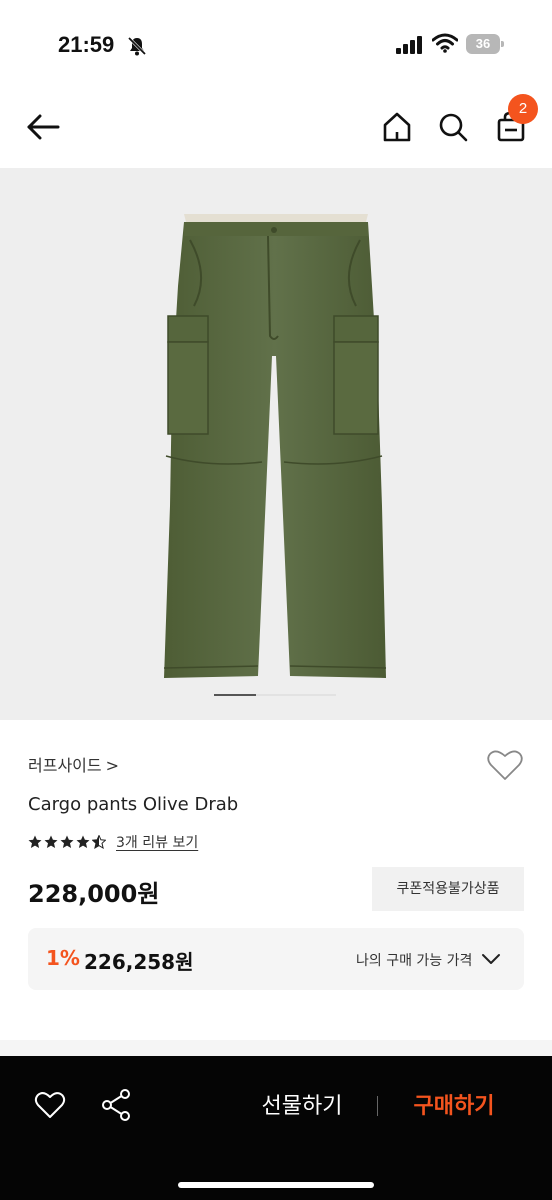  Describe the element at coordinates (448, 889) in the screenshot. I see `coupon-unavailable-badge: 쿠폰적용불가상품` at that location.